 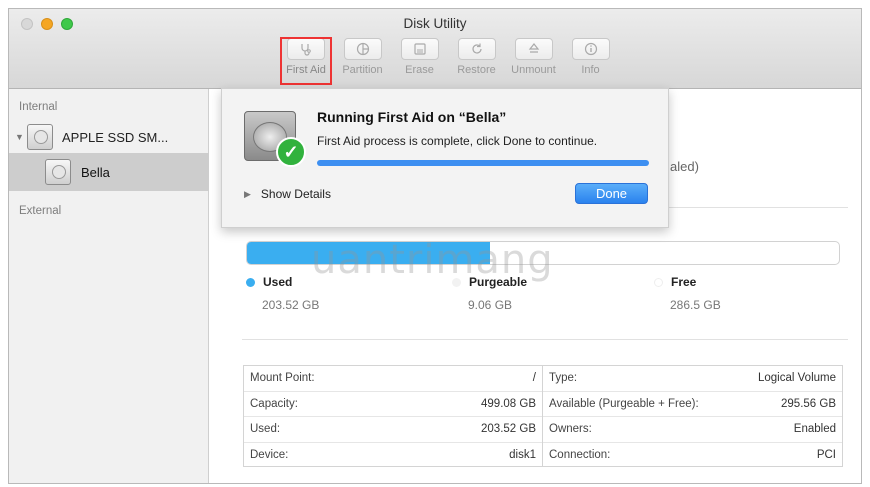 What do you see at coordinates (808, 403) in the screenshot?
I see `info-value: 295.56 GB` at bounding box center [808, 403].